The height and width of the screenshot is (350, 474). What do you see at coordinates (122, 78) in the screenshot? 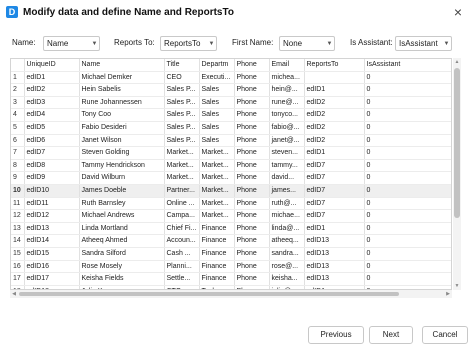
I see `table-cell: Michael Demker` at bounding box center [122, 78].